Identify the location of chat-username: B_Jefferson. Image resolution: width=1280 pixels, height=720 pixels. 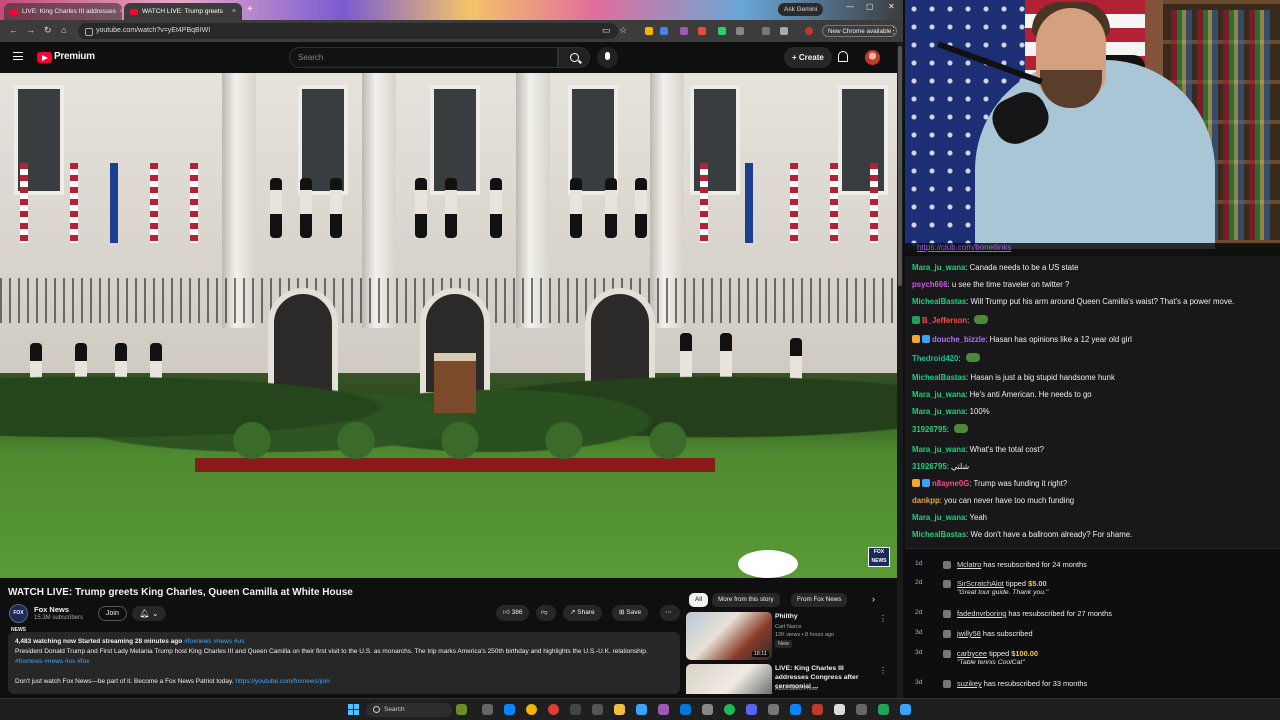
(944, 320).